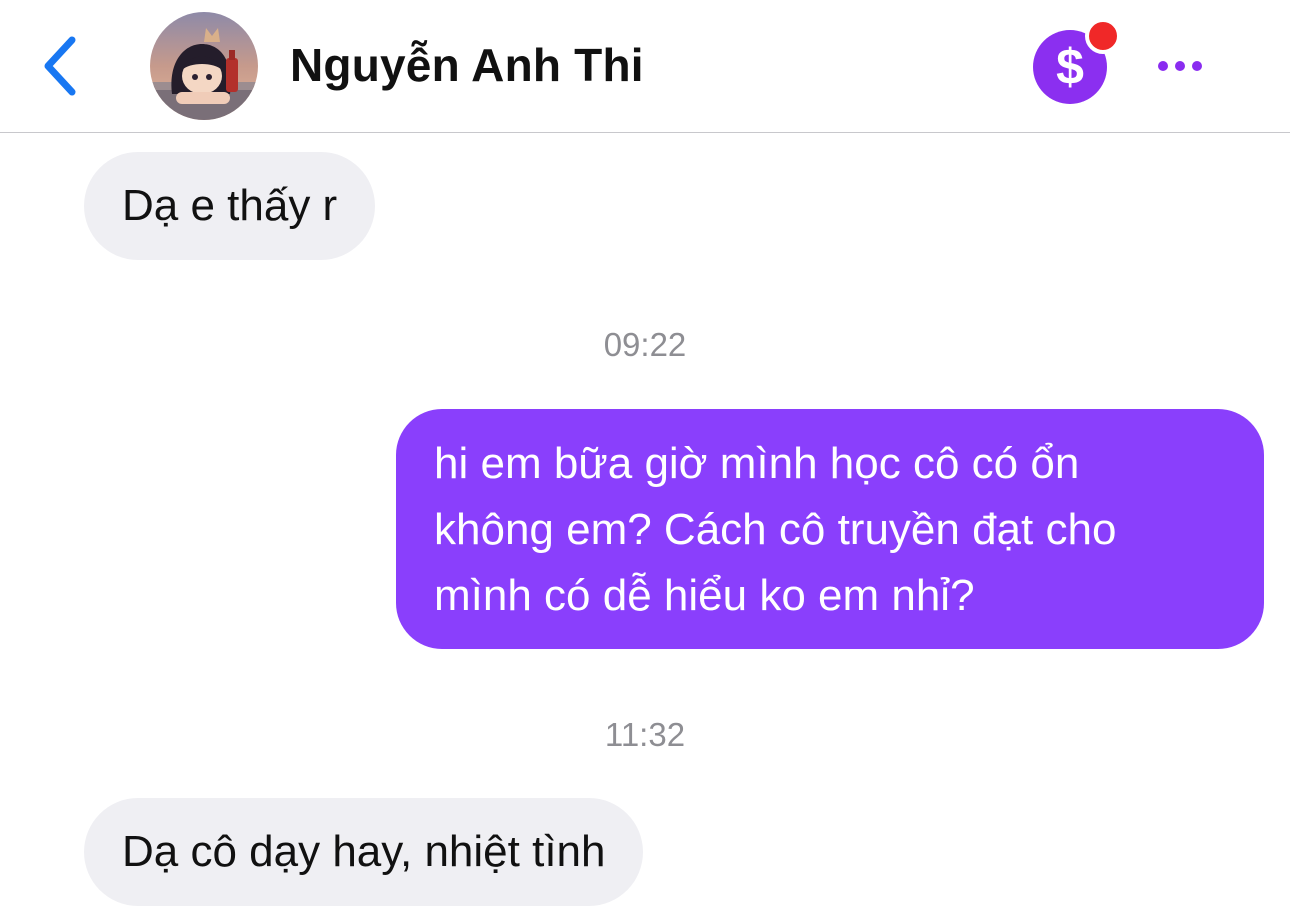 Image resolution: width=1290 pixels, height=920 pixels. I want to click on message-text-line: mình có dễ hiểu ko em nhỉ?, so click(704, 595).